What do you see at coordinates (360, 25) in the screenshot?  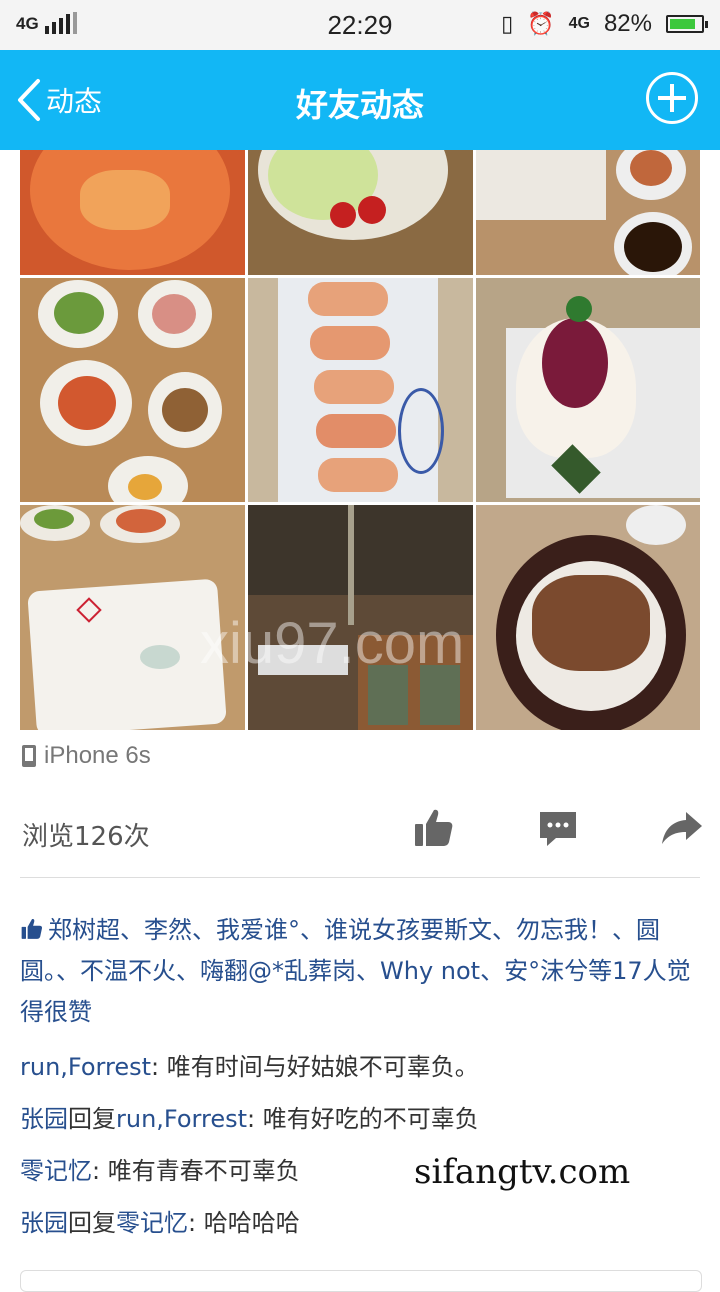 I see `status-bar: 4G 22:29 ▯ ⏰ 4G 82%` at bounding box center [360, 25].